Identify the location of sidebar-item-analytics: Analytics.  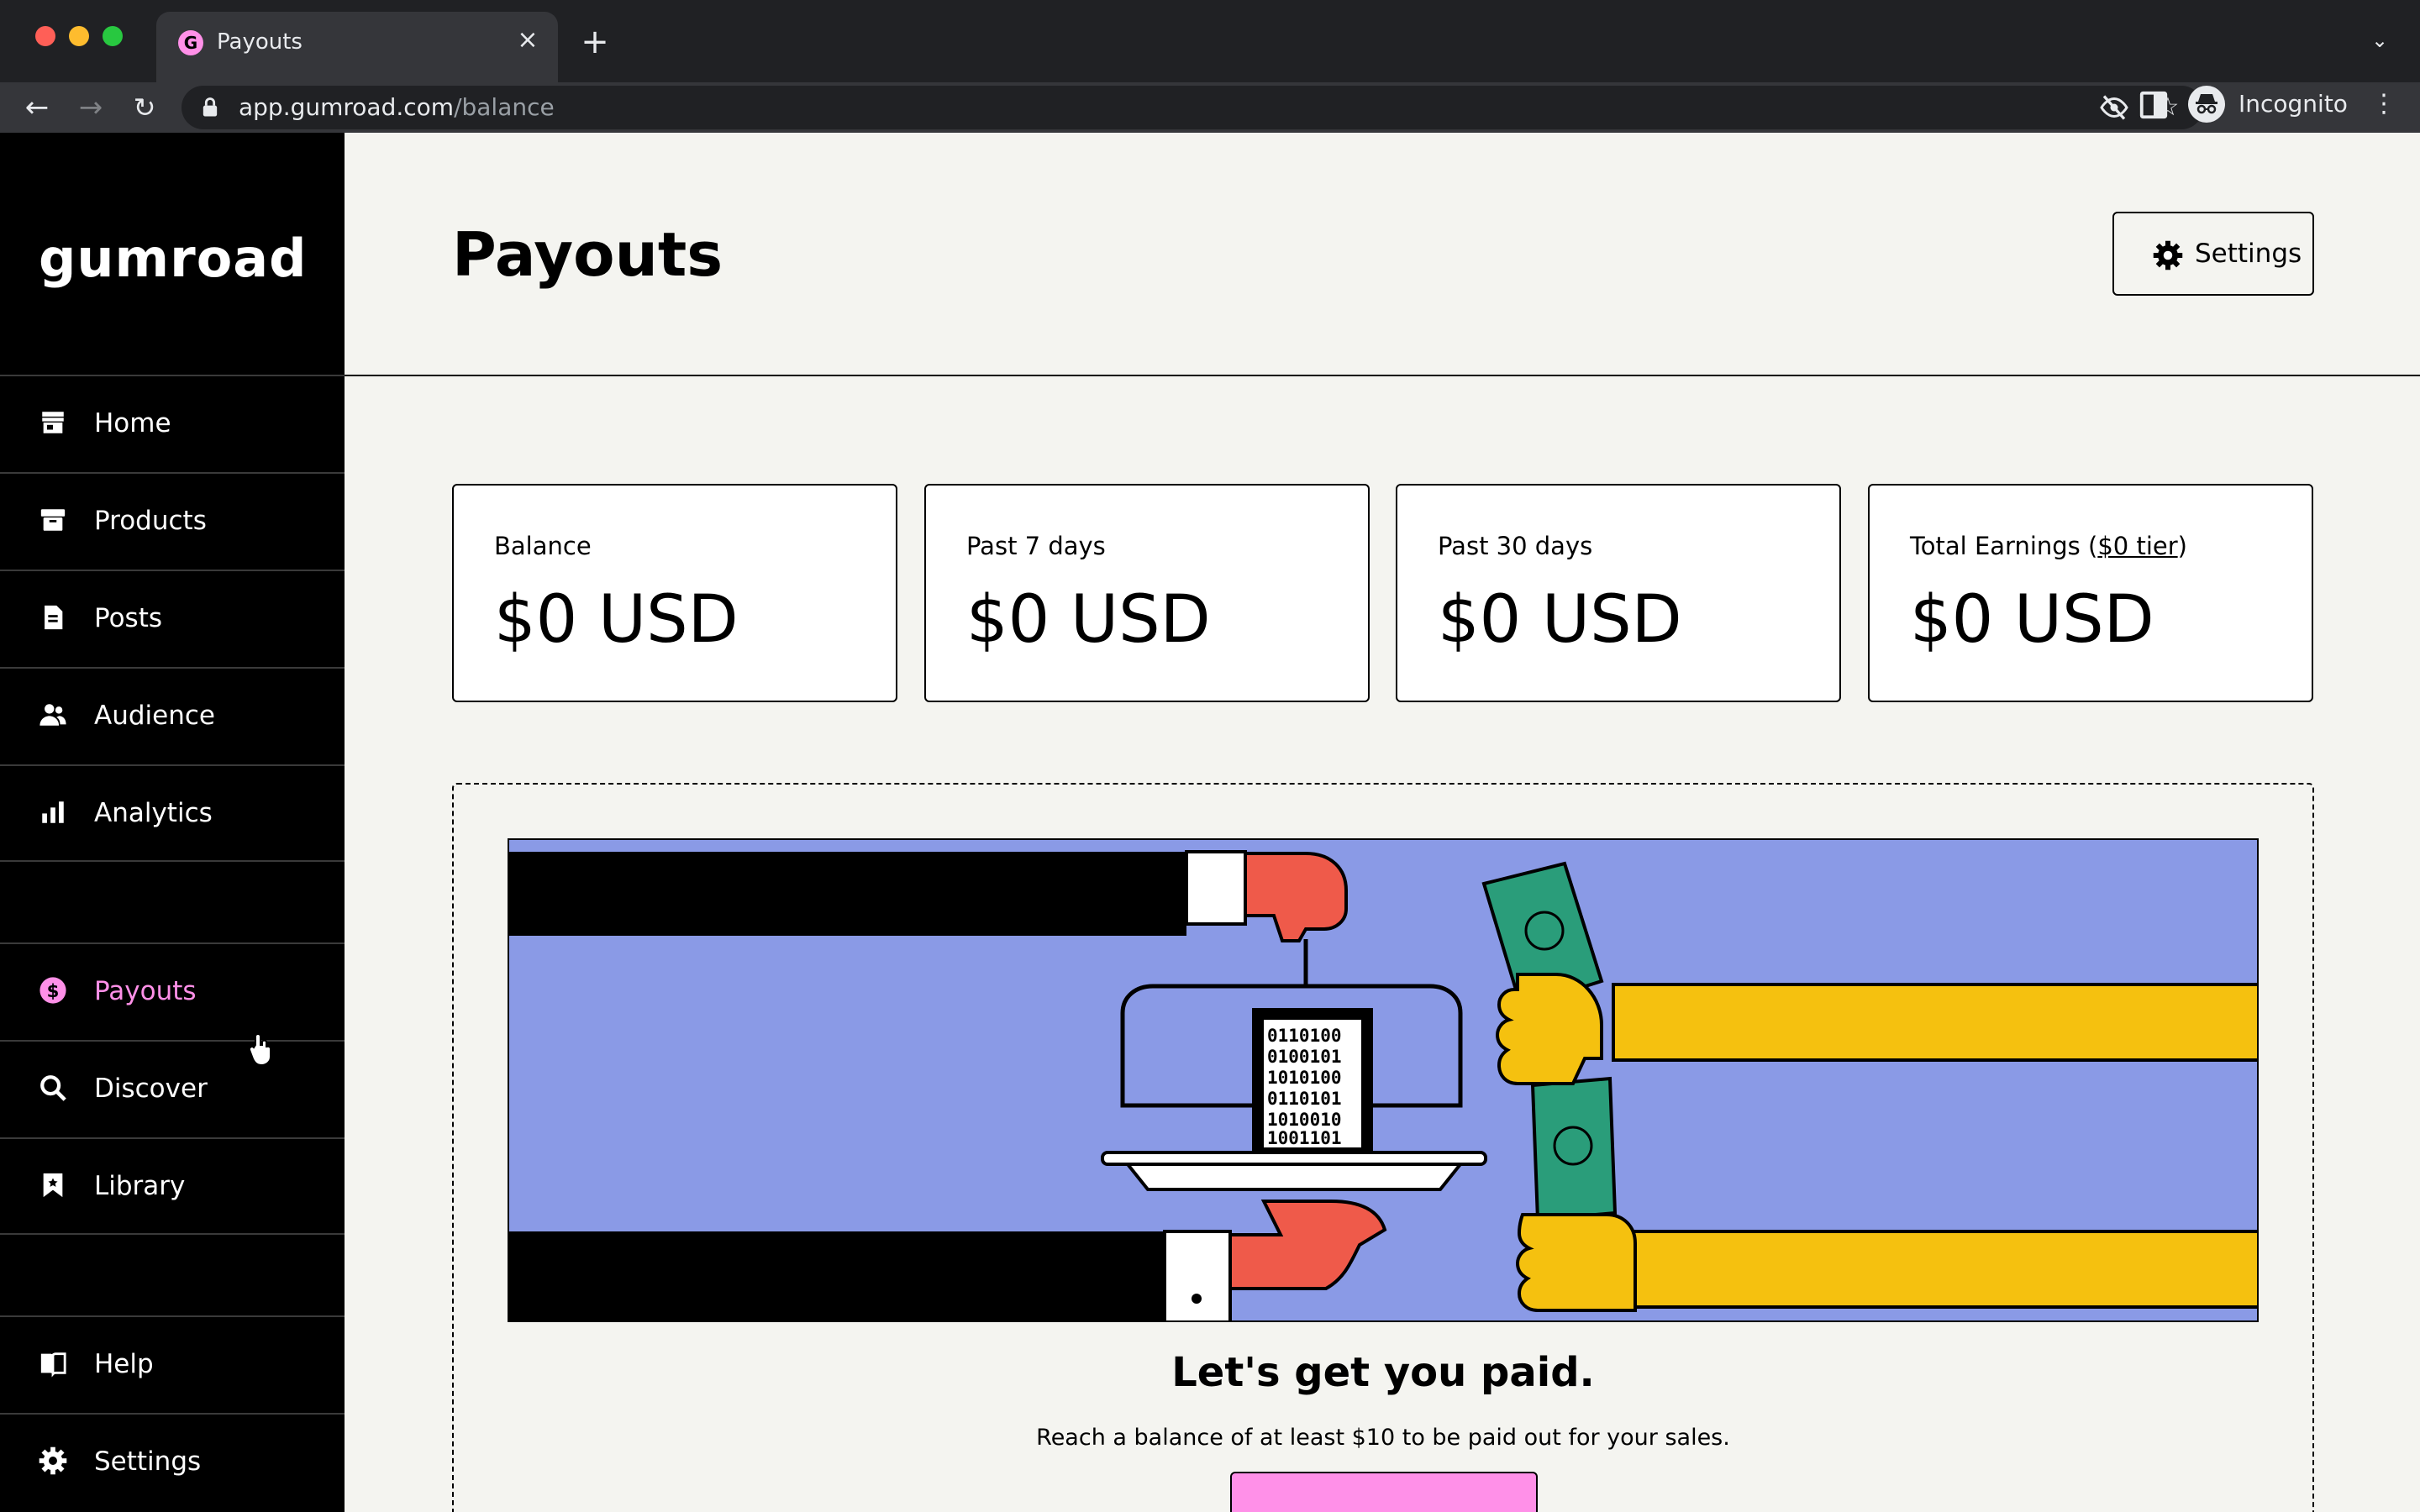
(172, 814).